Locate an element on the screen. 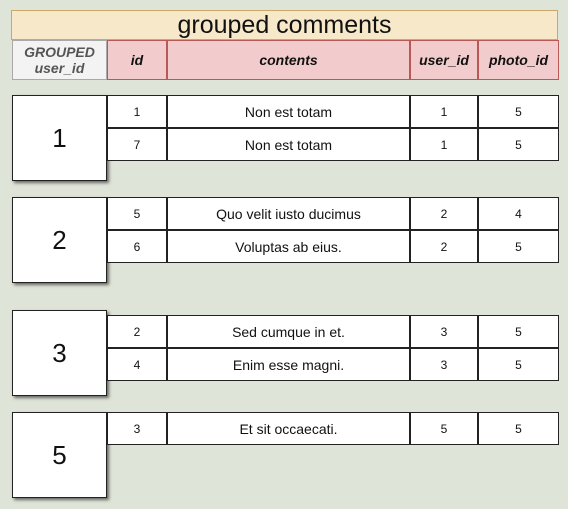 The height and width of the screenshot is (509, 568). cell-id: 3 is located at coordinates (137, 428).